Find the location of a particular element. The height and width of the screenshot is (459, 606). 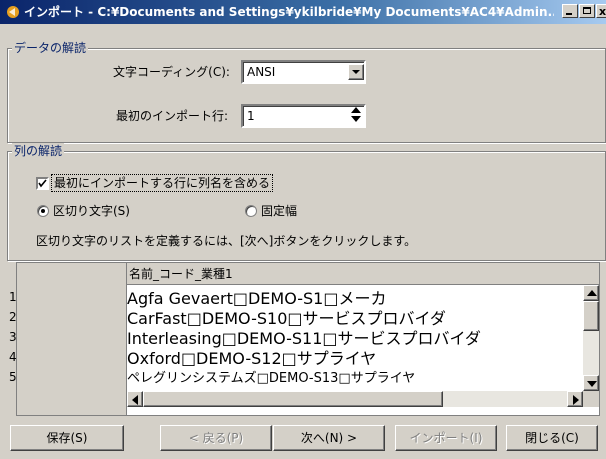

horizontal-scroll-thumb is located at coordinates (293, 399).